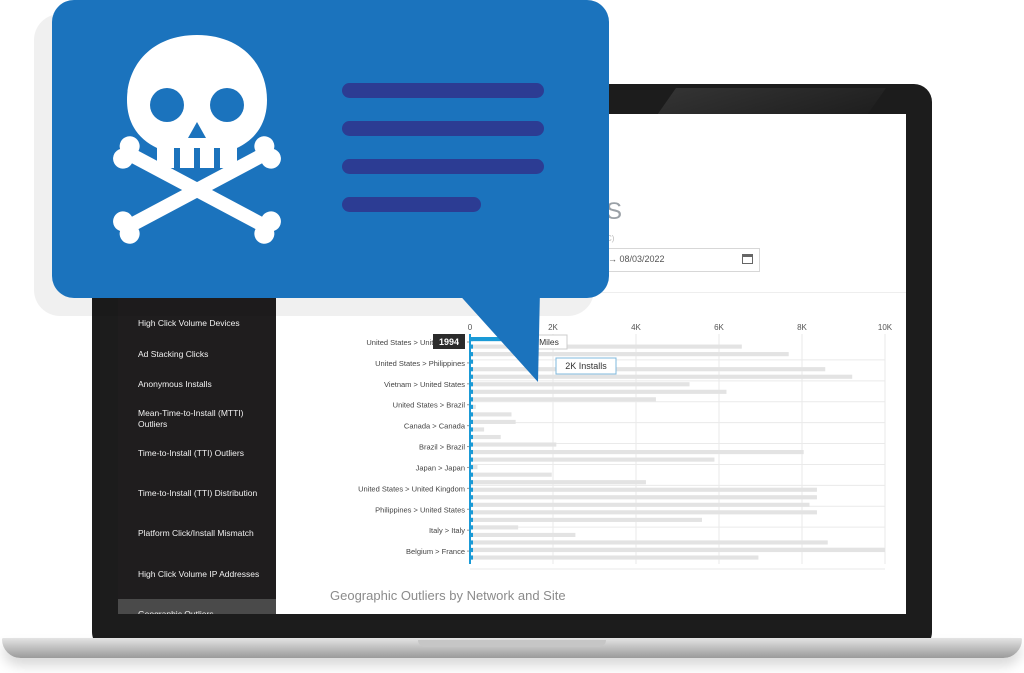 This screenshot has width=1024, height=673. What do you see at coordinates (586, 366) in the screenshot?
I see `installs-badge: 2K Installs` at bounding box center [586, 366].